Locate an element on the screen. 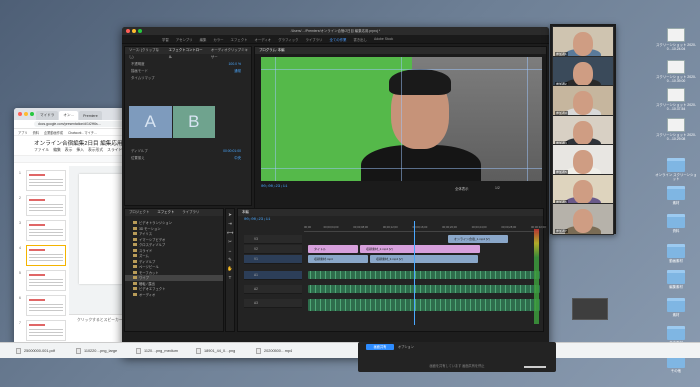 The image size is (700, 387). workspace-tab: Adobe Stock is located at coordinates (383, 39).